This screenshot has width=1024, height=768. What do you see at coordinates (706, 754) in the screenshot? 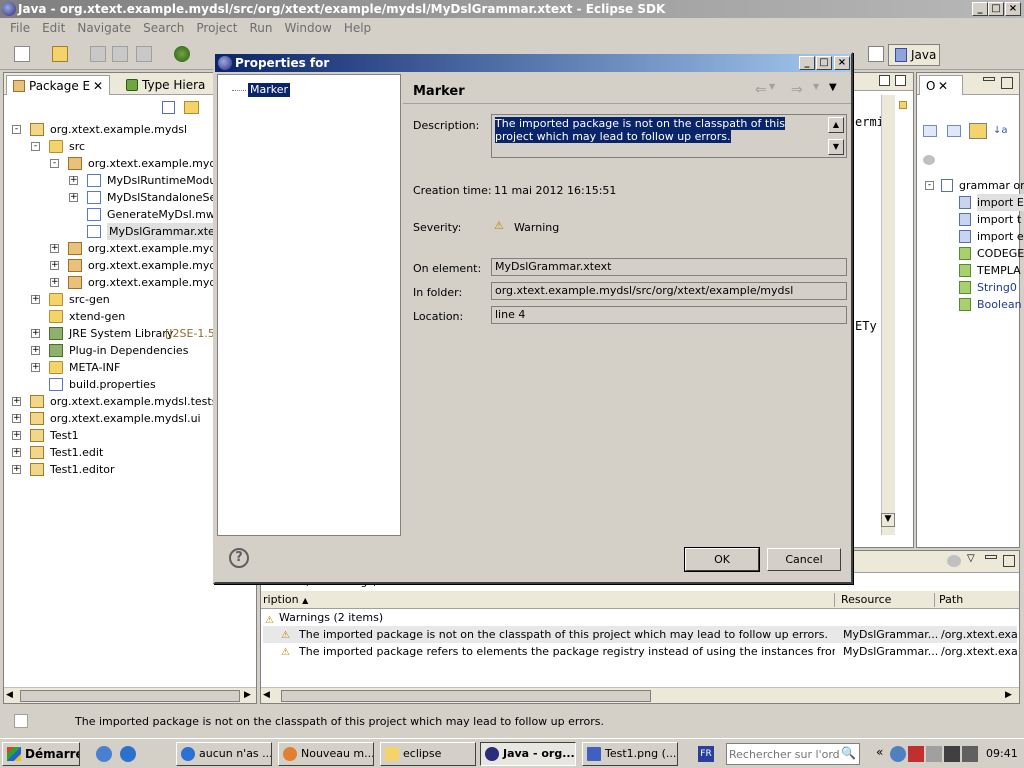
I see `language-indicator: FR` at bounding box center [706, 754].